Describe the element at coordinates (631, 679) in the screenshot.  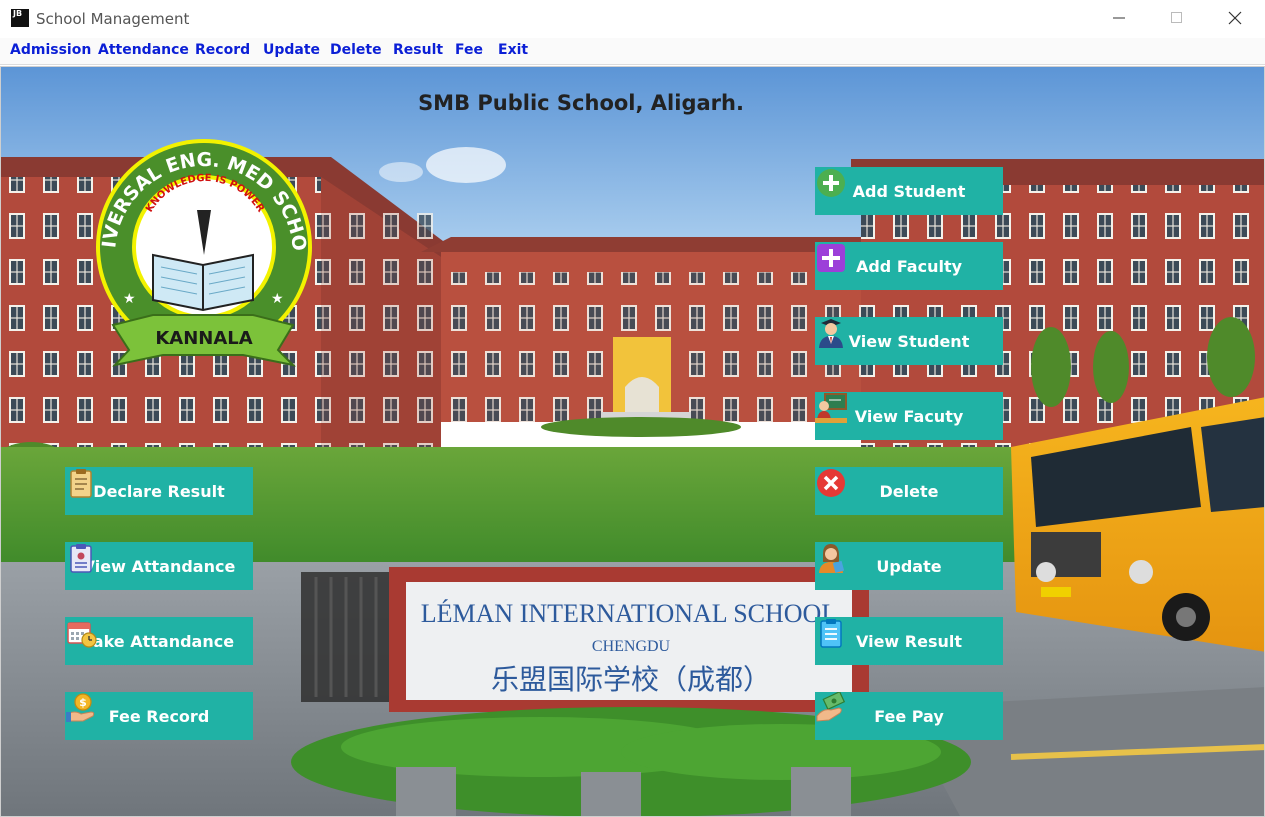
I see `sign-line-3: 乐盟国际学校（成都）` at that location.